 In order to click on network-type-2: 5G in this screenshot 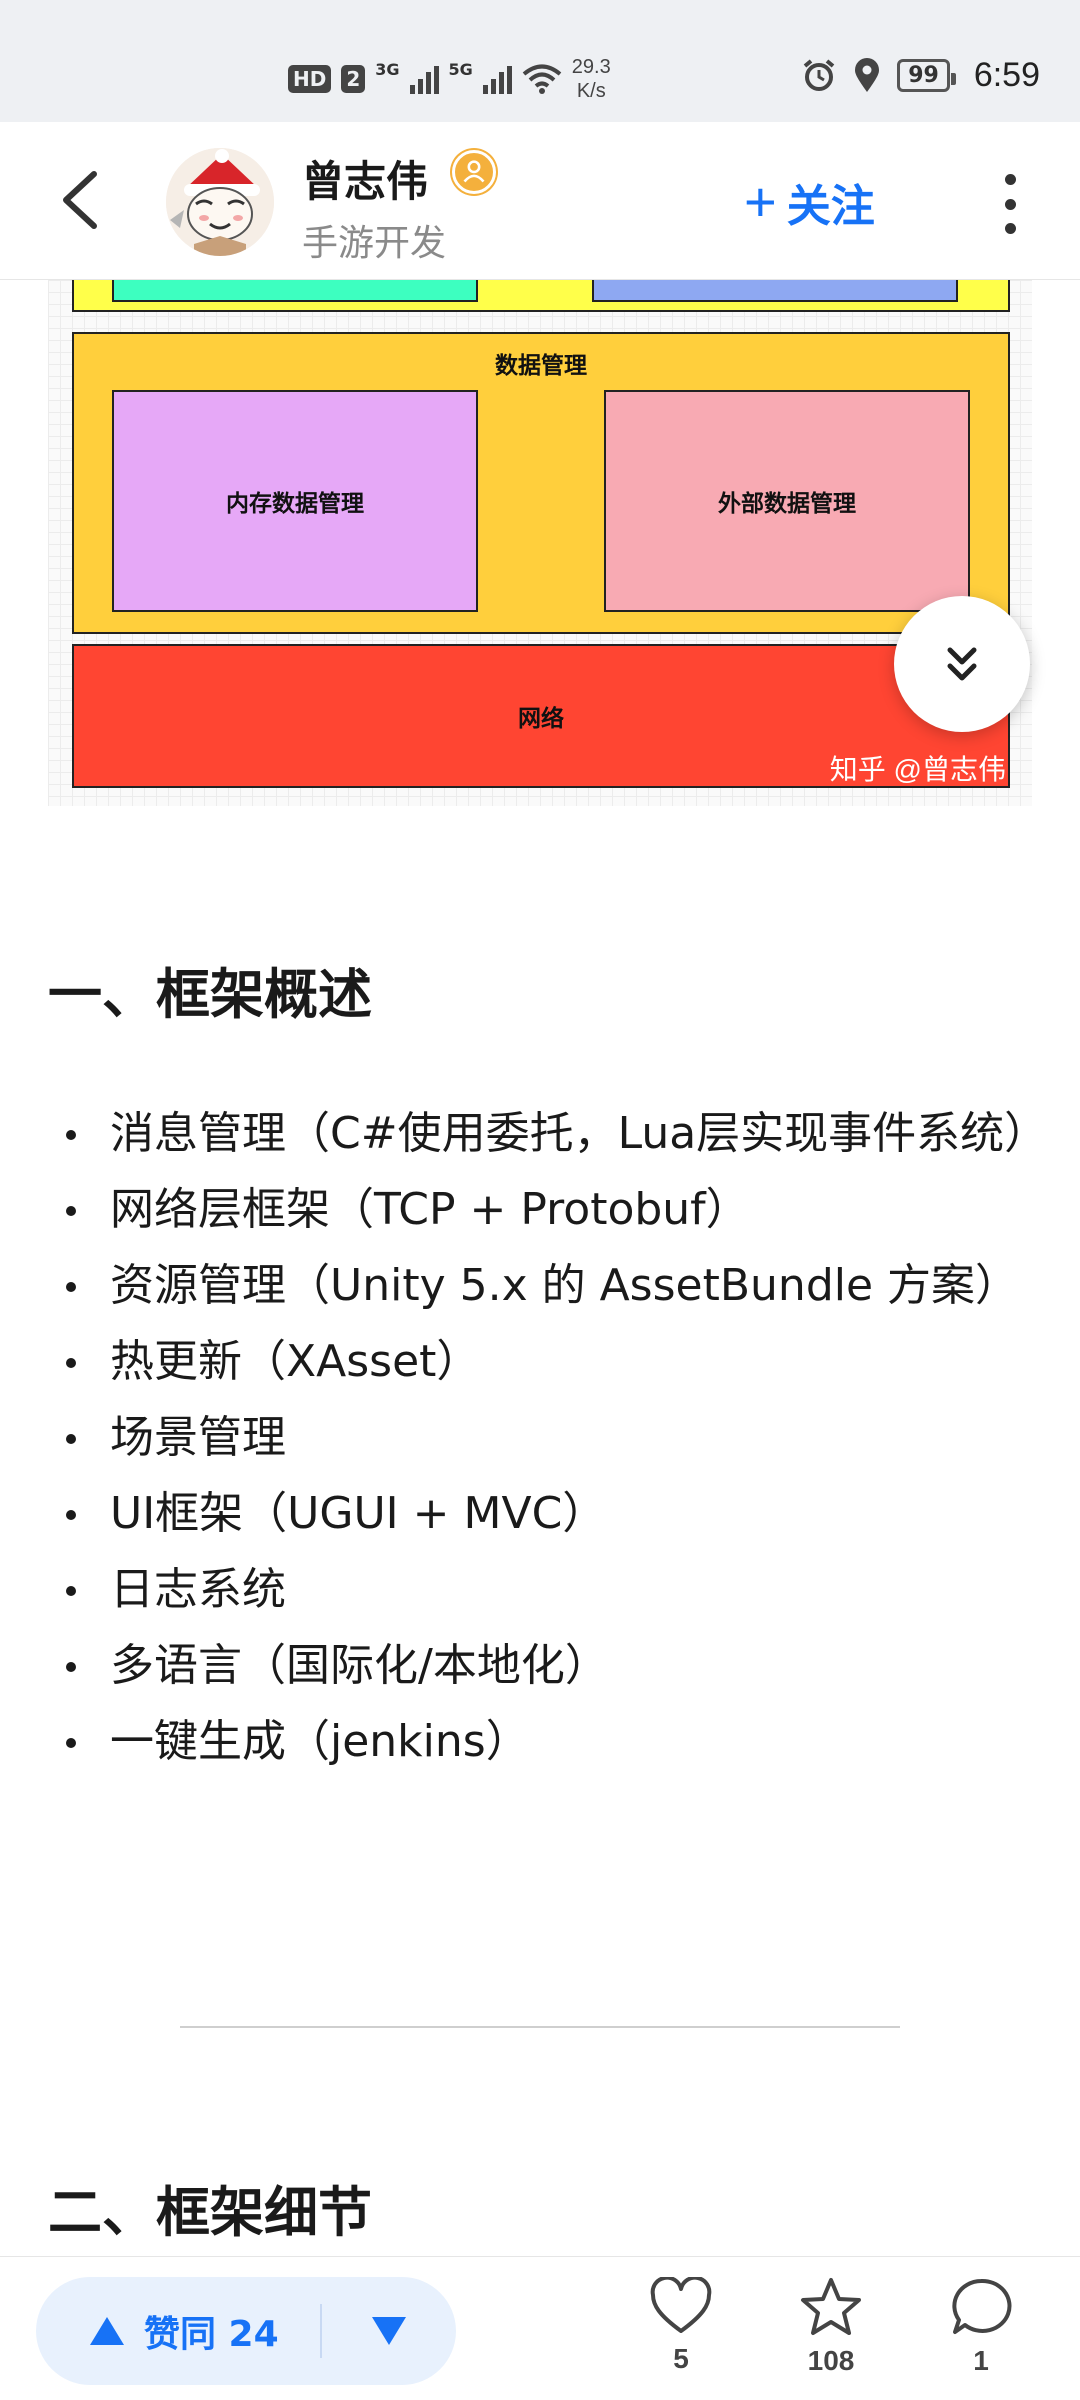, I will do `click(460, 69)`.